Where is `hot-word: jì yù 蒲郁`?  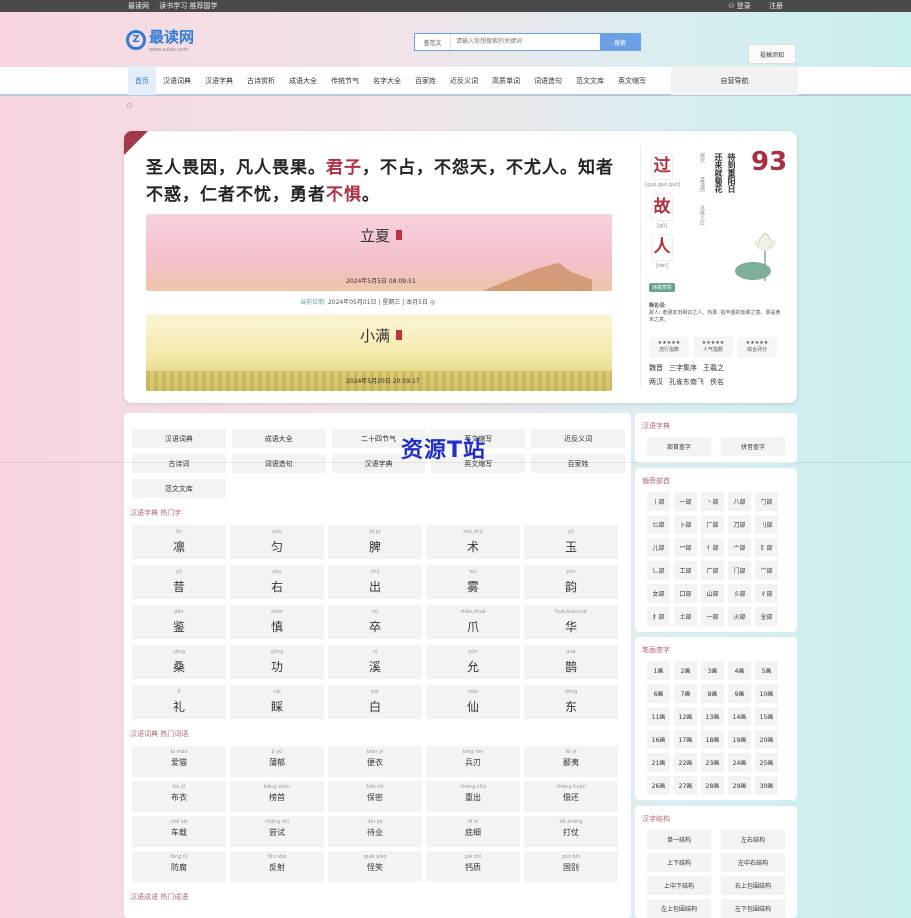
hot-word: jì yù 蒲郁 is located at coordinates (277, 761).